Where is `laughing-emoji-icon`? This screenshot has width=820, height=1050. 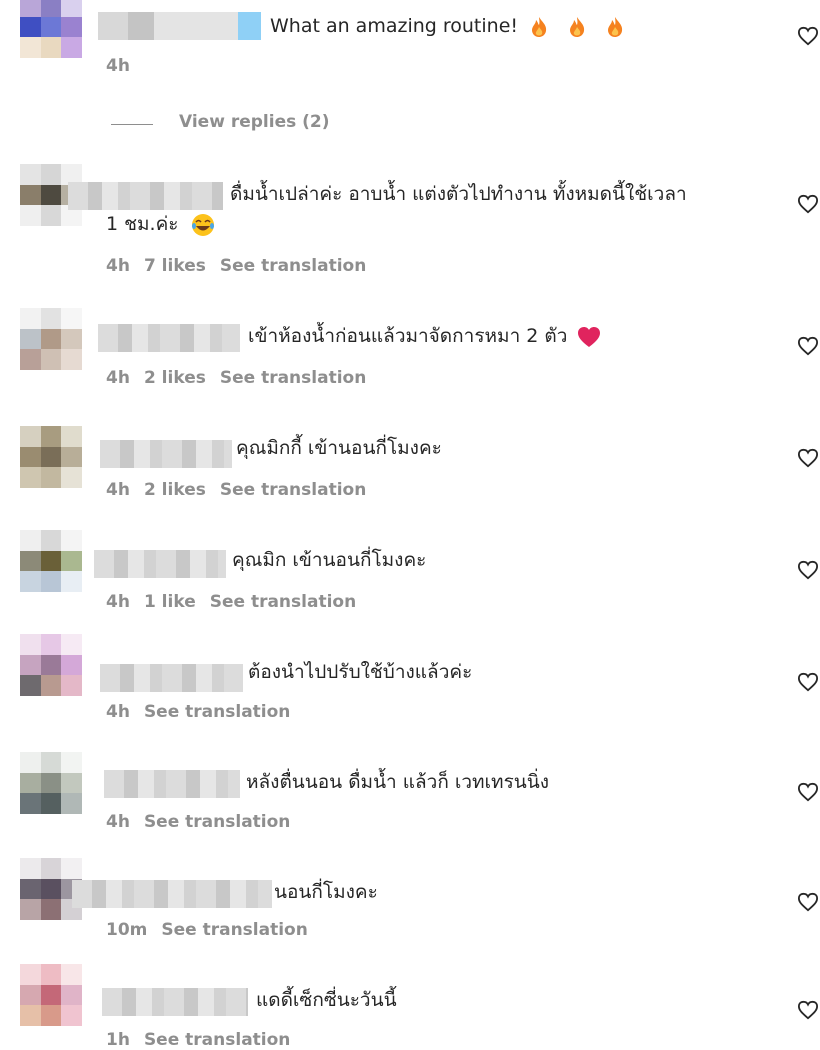 laughing-emoji-icon is located at coordinates (202, 224).